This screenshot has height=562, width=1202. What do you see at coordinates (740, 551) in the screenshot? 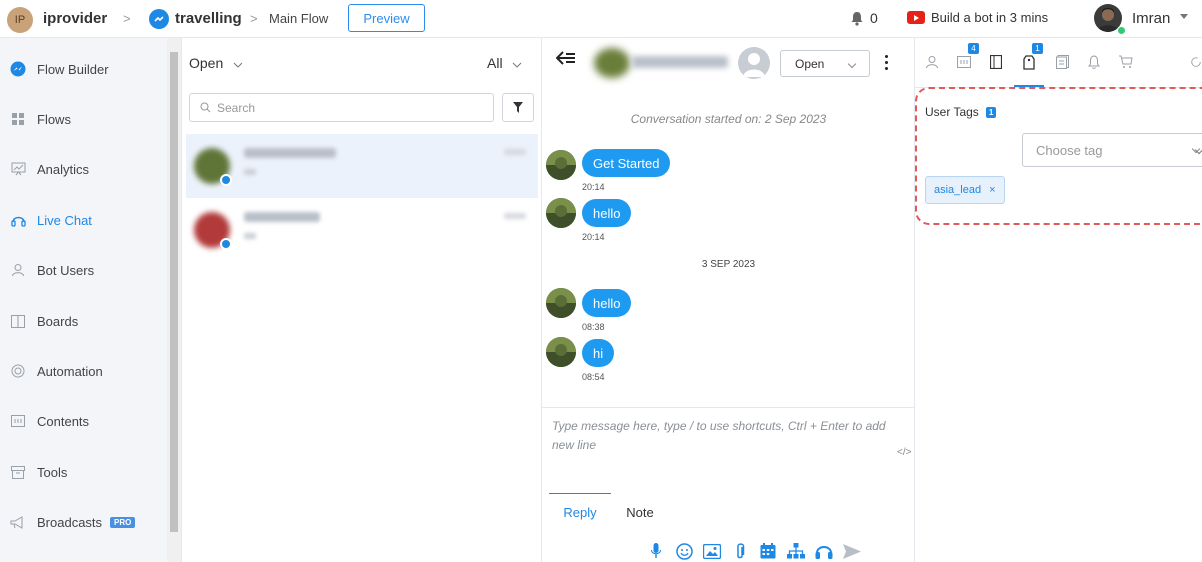
I see `attachment-icon` at bounding box center [740, 551].